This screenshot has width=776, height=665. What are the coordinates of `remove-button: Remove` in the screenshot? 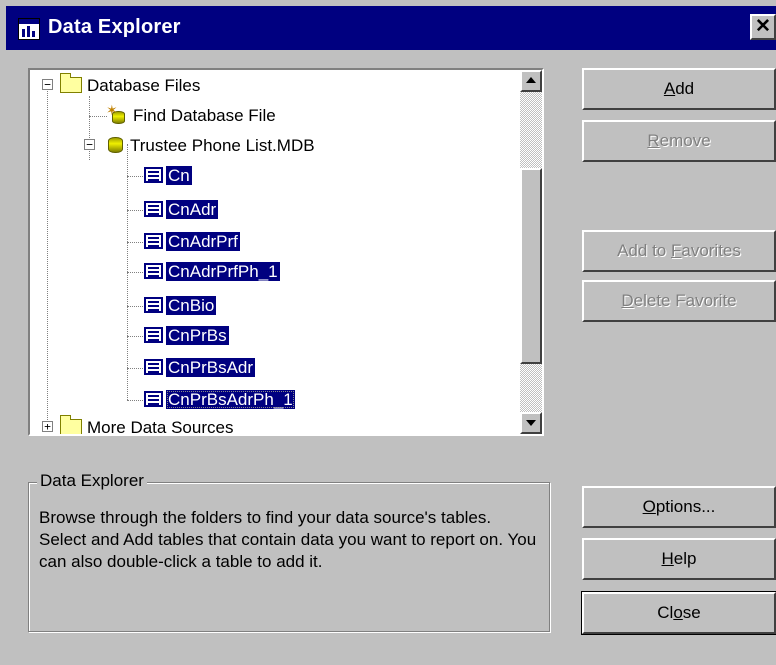 It's located at (679, 141).